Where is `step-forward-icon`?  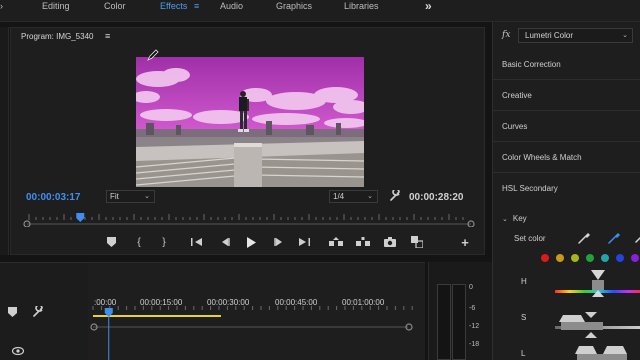 step-forward-icon is located at coordinates (279, 242).